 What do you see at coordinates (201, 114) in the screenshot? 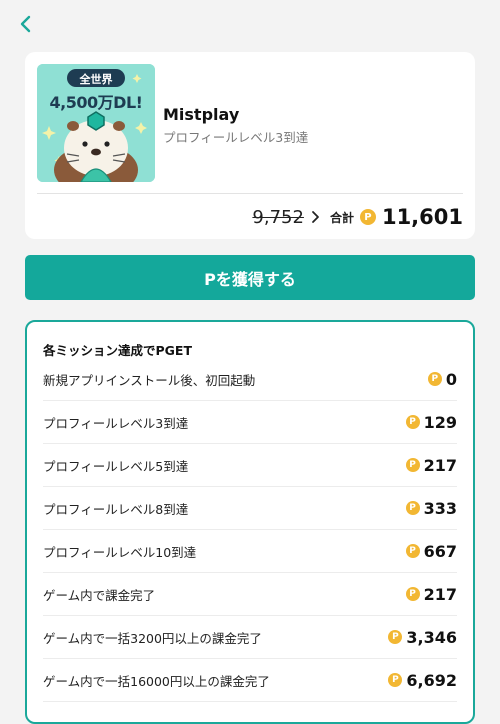
I see `app-title: Mistplay` at bounding box center [201, 114].